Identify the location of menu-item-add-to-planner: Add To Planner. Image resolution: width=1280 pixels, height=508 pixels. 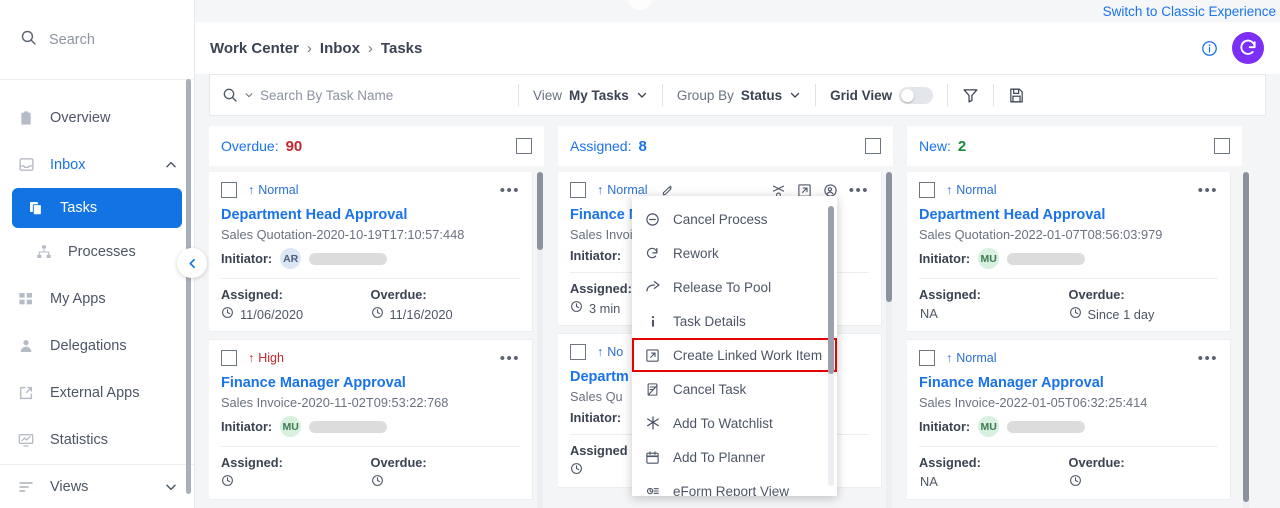
(734, 457).